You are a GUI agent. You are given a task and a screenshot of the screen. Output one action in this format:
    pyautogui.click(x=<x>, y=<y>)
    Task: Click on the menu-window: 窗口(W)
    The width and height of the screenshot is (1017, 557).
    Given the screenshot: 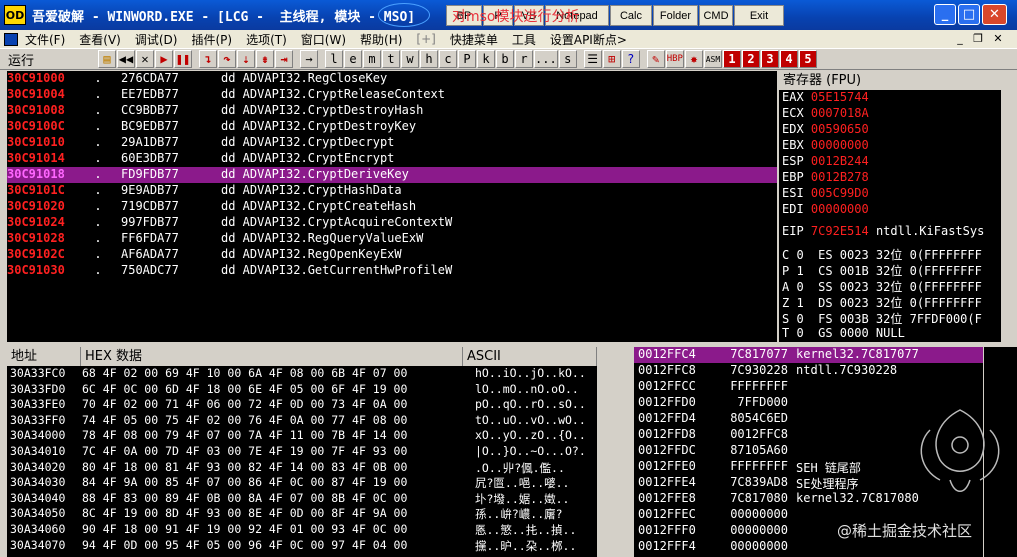 What is the action you would take?
    pyautogui.click(x=323, y=39)
    